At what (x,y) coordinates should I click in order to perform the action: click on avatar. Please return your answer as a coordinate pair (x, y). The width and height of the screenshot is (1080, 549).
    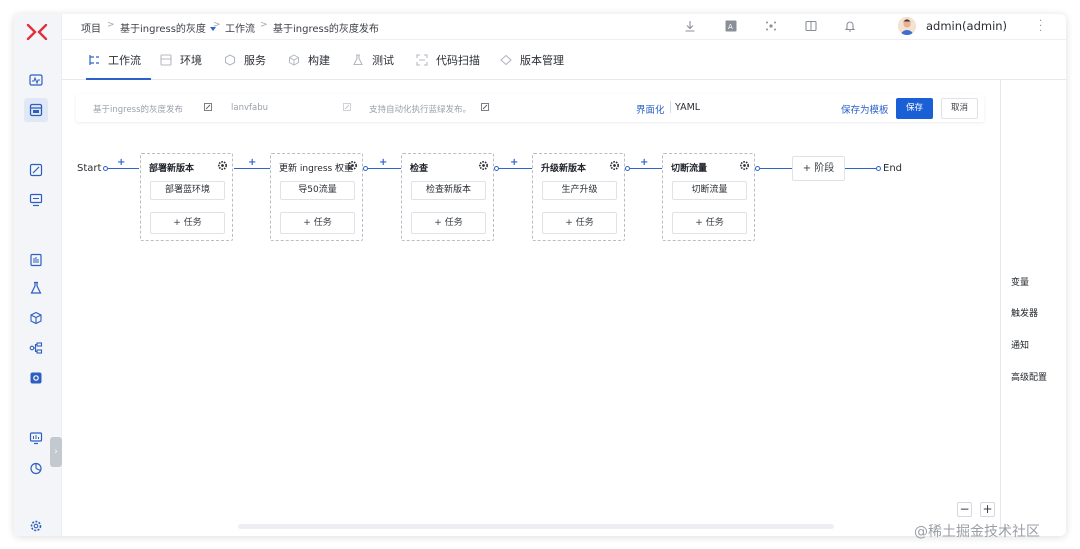
    Looking at the image, I should click on (907, 26).